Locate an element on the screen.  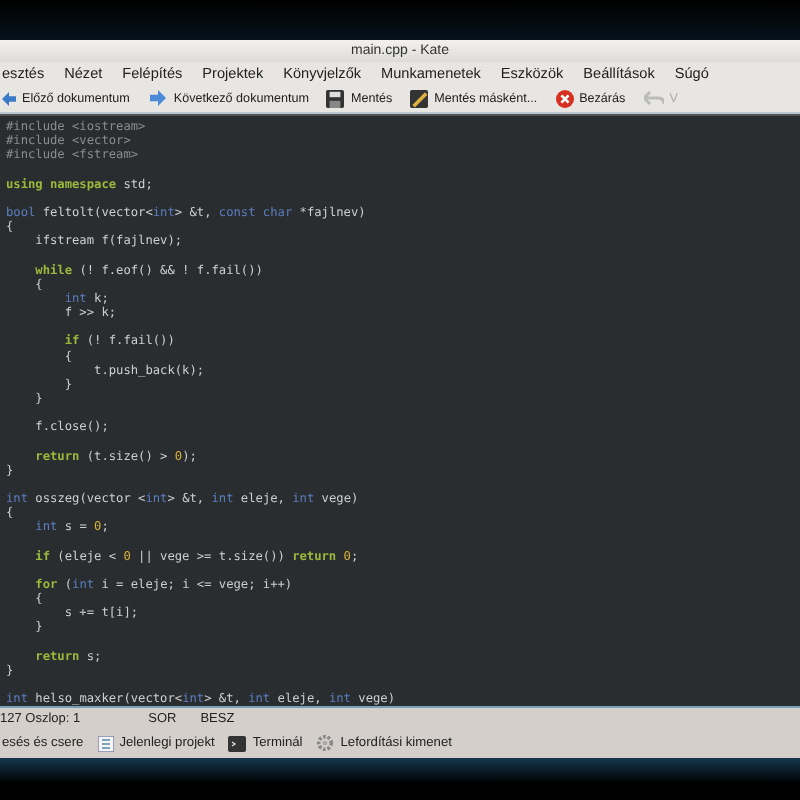
floppy-pencil-icon is located at coordinates (419, 98).